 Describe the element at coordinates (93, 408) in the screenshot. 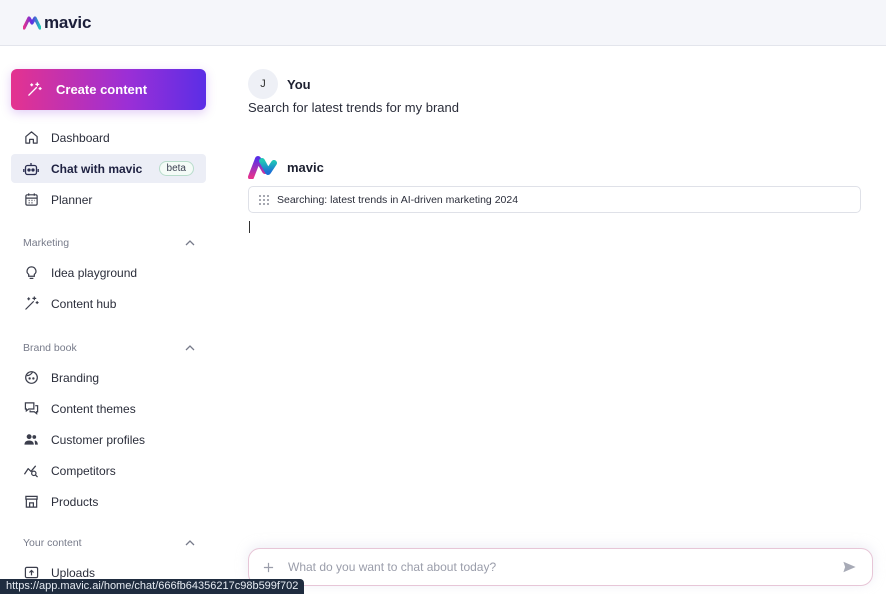

I see `sidebar-item-label: Content themes` at that location.